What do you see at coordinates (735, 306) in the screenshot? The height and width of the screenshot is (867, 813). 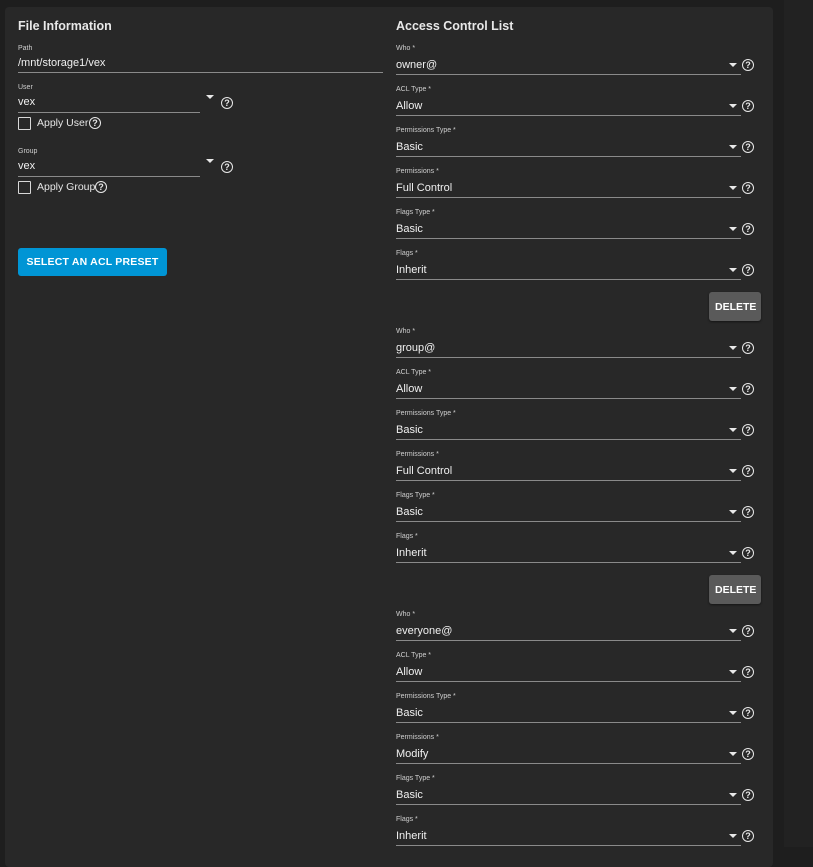 I see `acl-1-delete-button: DELETE` at bounding box center [735, 306].